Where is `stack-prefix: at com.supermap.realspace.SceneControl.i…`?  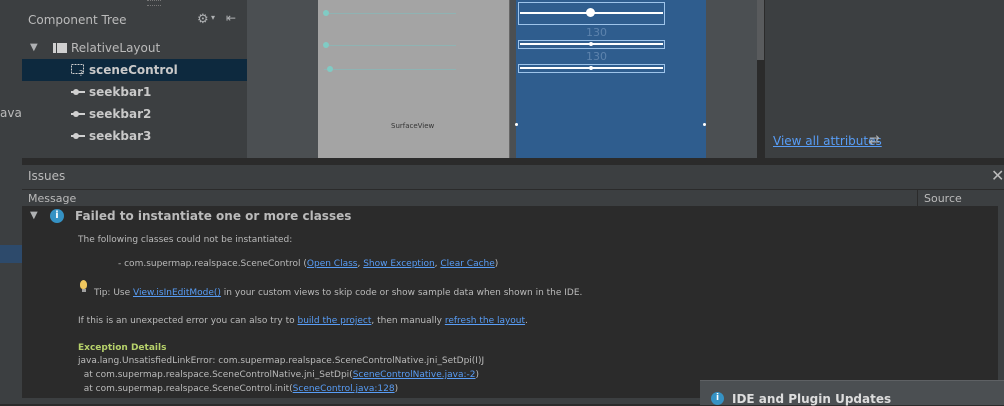
stack-prefix: at com.supermap.realspace.SceneControl.i… is located at coordinates (185, 389).